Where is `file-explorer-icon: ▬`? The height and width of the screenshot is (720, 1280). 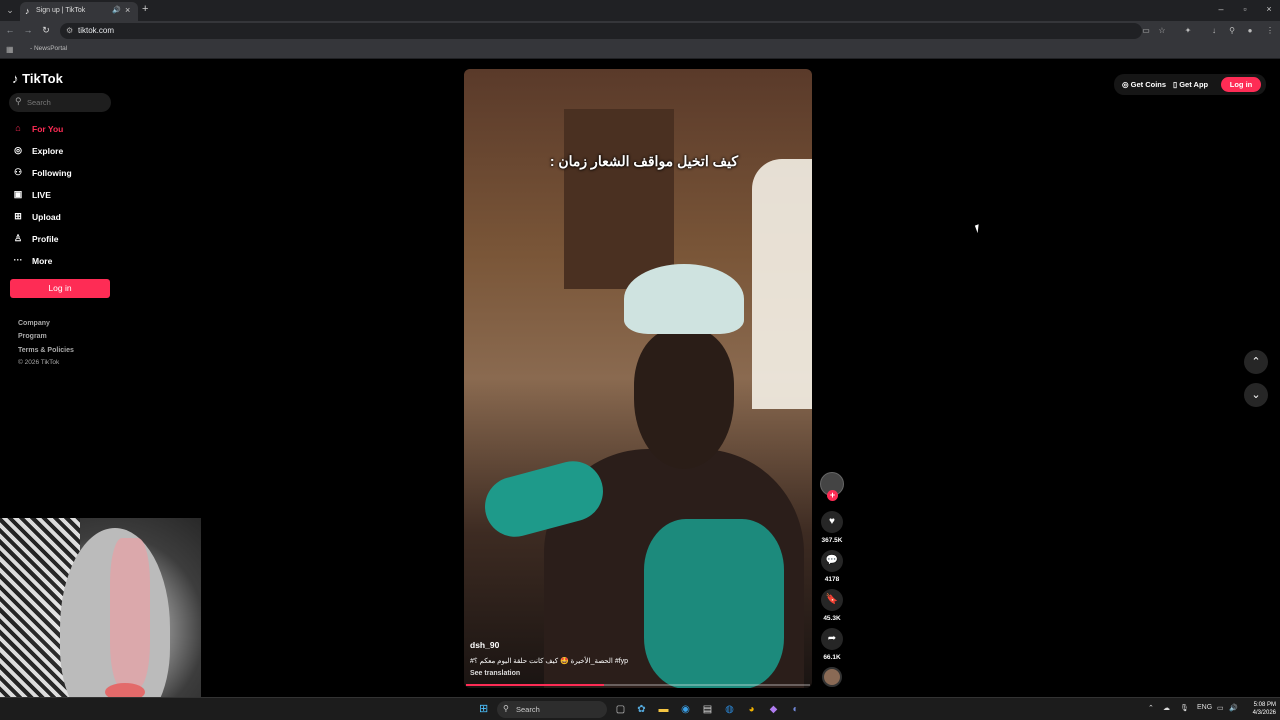 file-explorer-icon: ▬ is located at coordinates (663, 709).